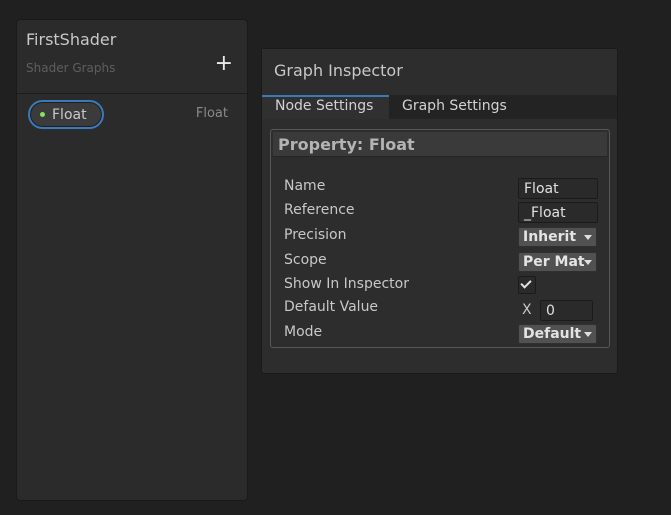  Describe the element at coordinates (444, 262) in the screenshot. I see `scope-field: Scope Per Material` at that location.